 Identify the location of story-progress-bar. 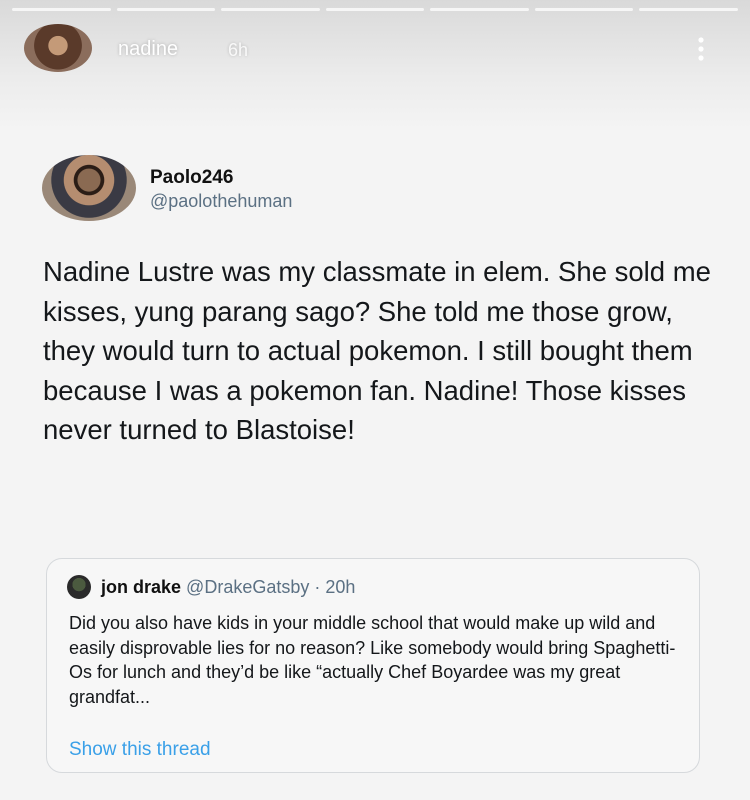
(375, 9).